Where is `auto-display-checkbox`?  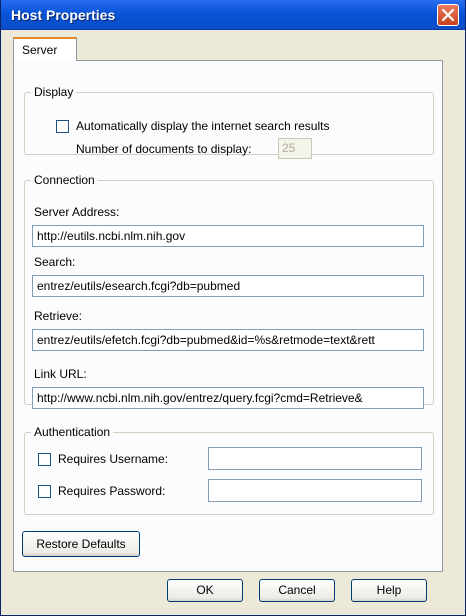 auto-display-checkbox is located at coordinates (62, 126).